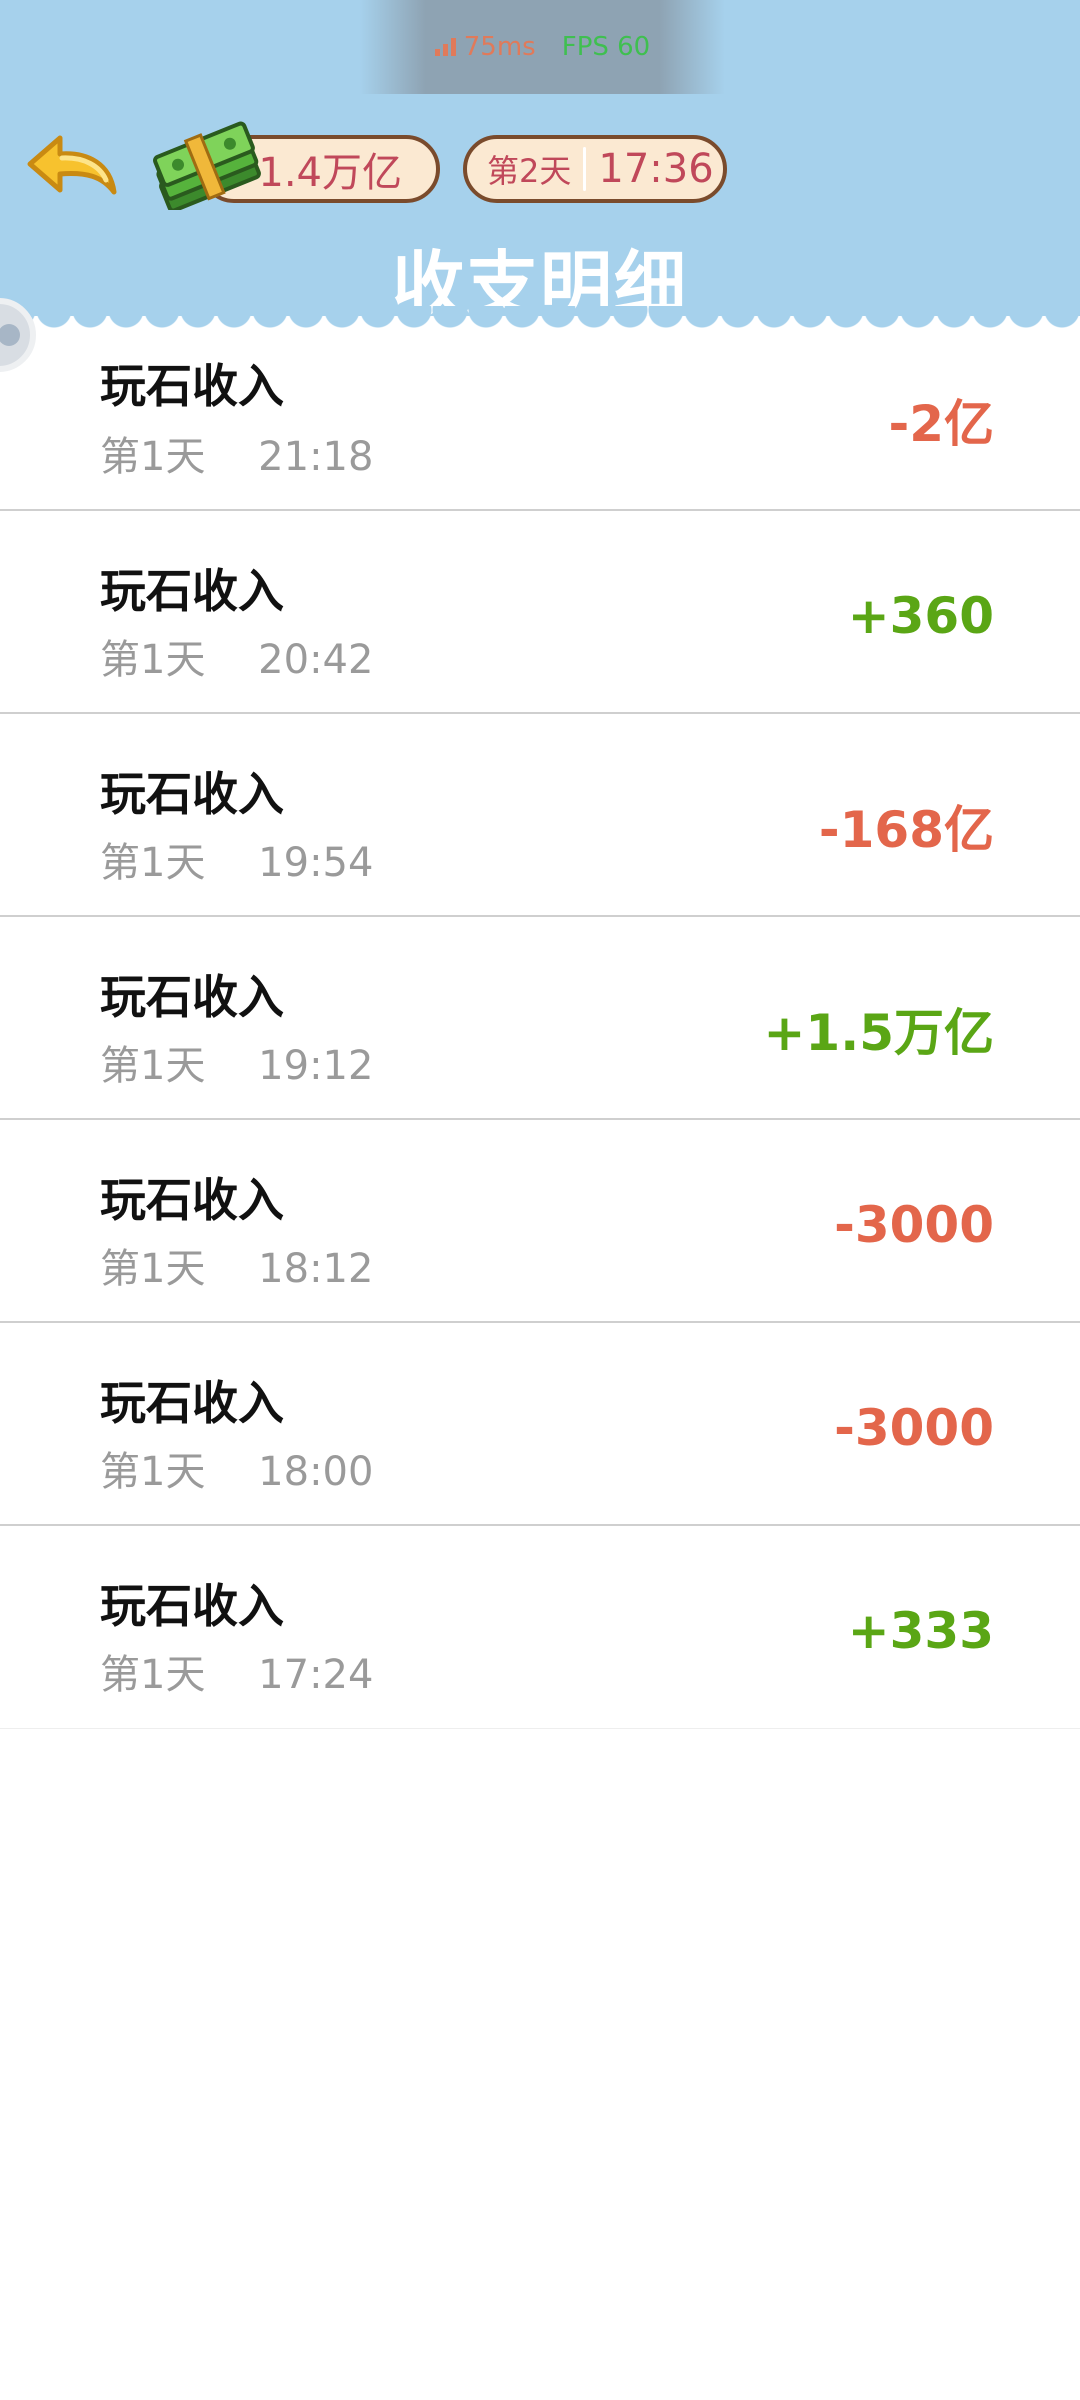 This screenshot has height=2400, width=1080. I want to click on ping-indicator: 75ms, so click(485, 47).